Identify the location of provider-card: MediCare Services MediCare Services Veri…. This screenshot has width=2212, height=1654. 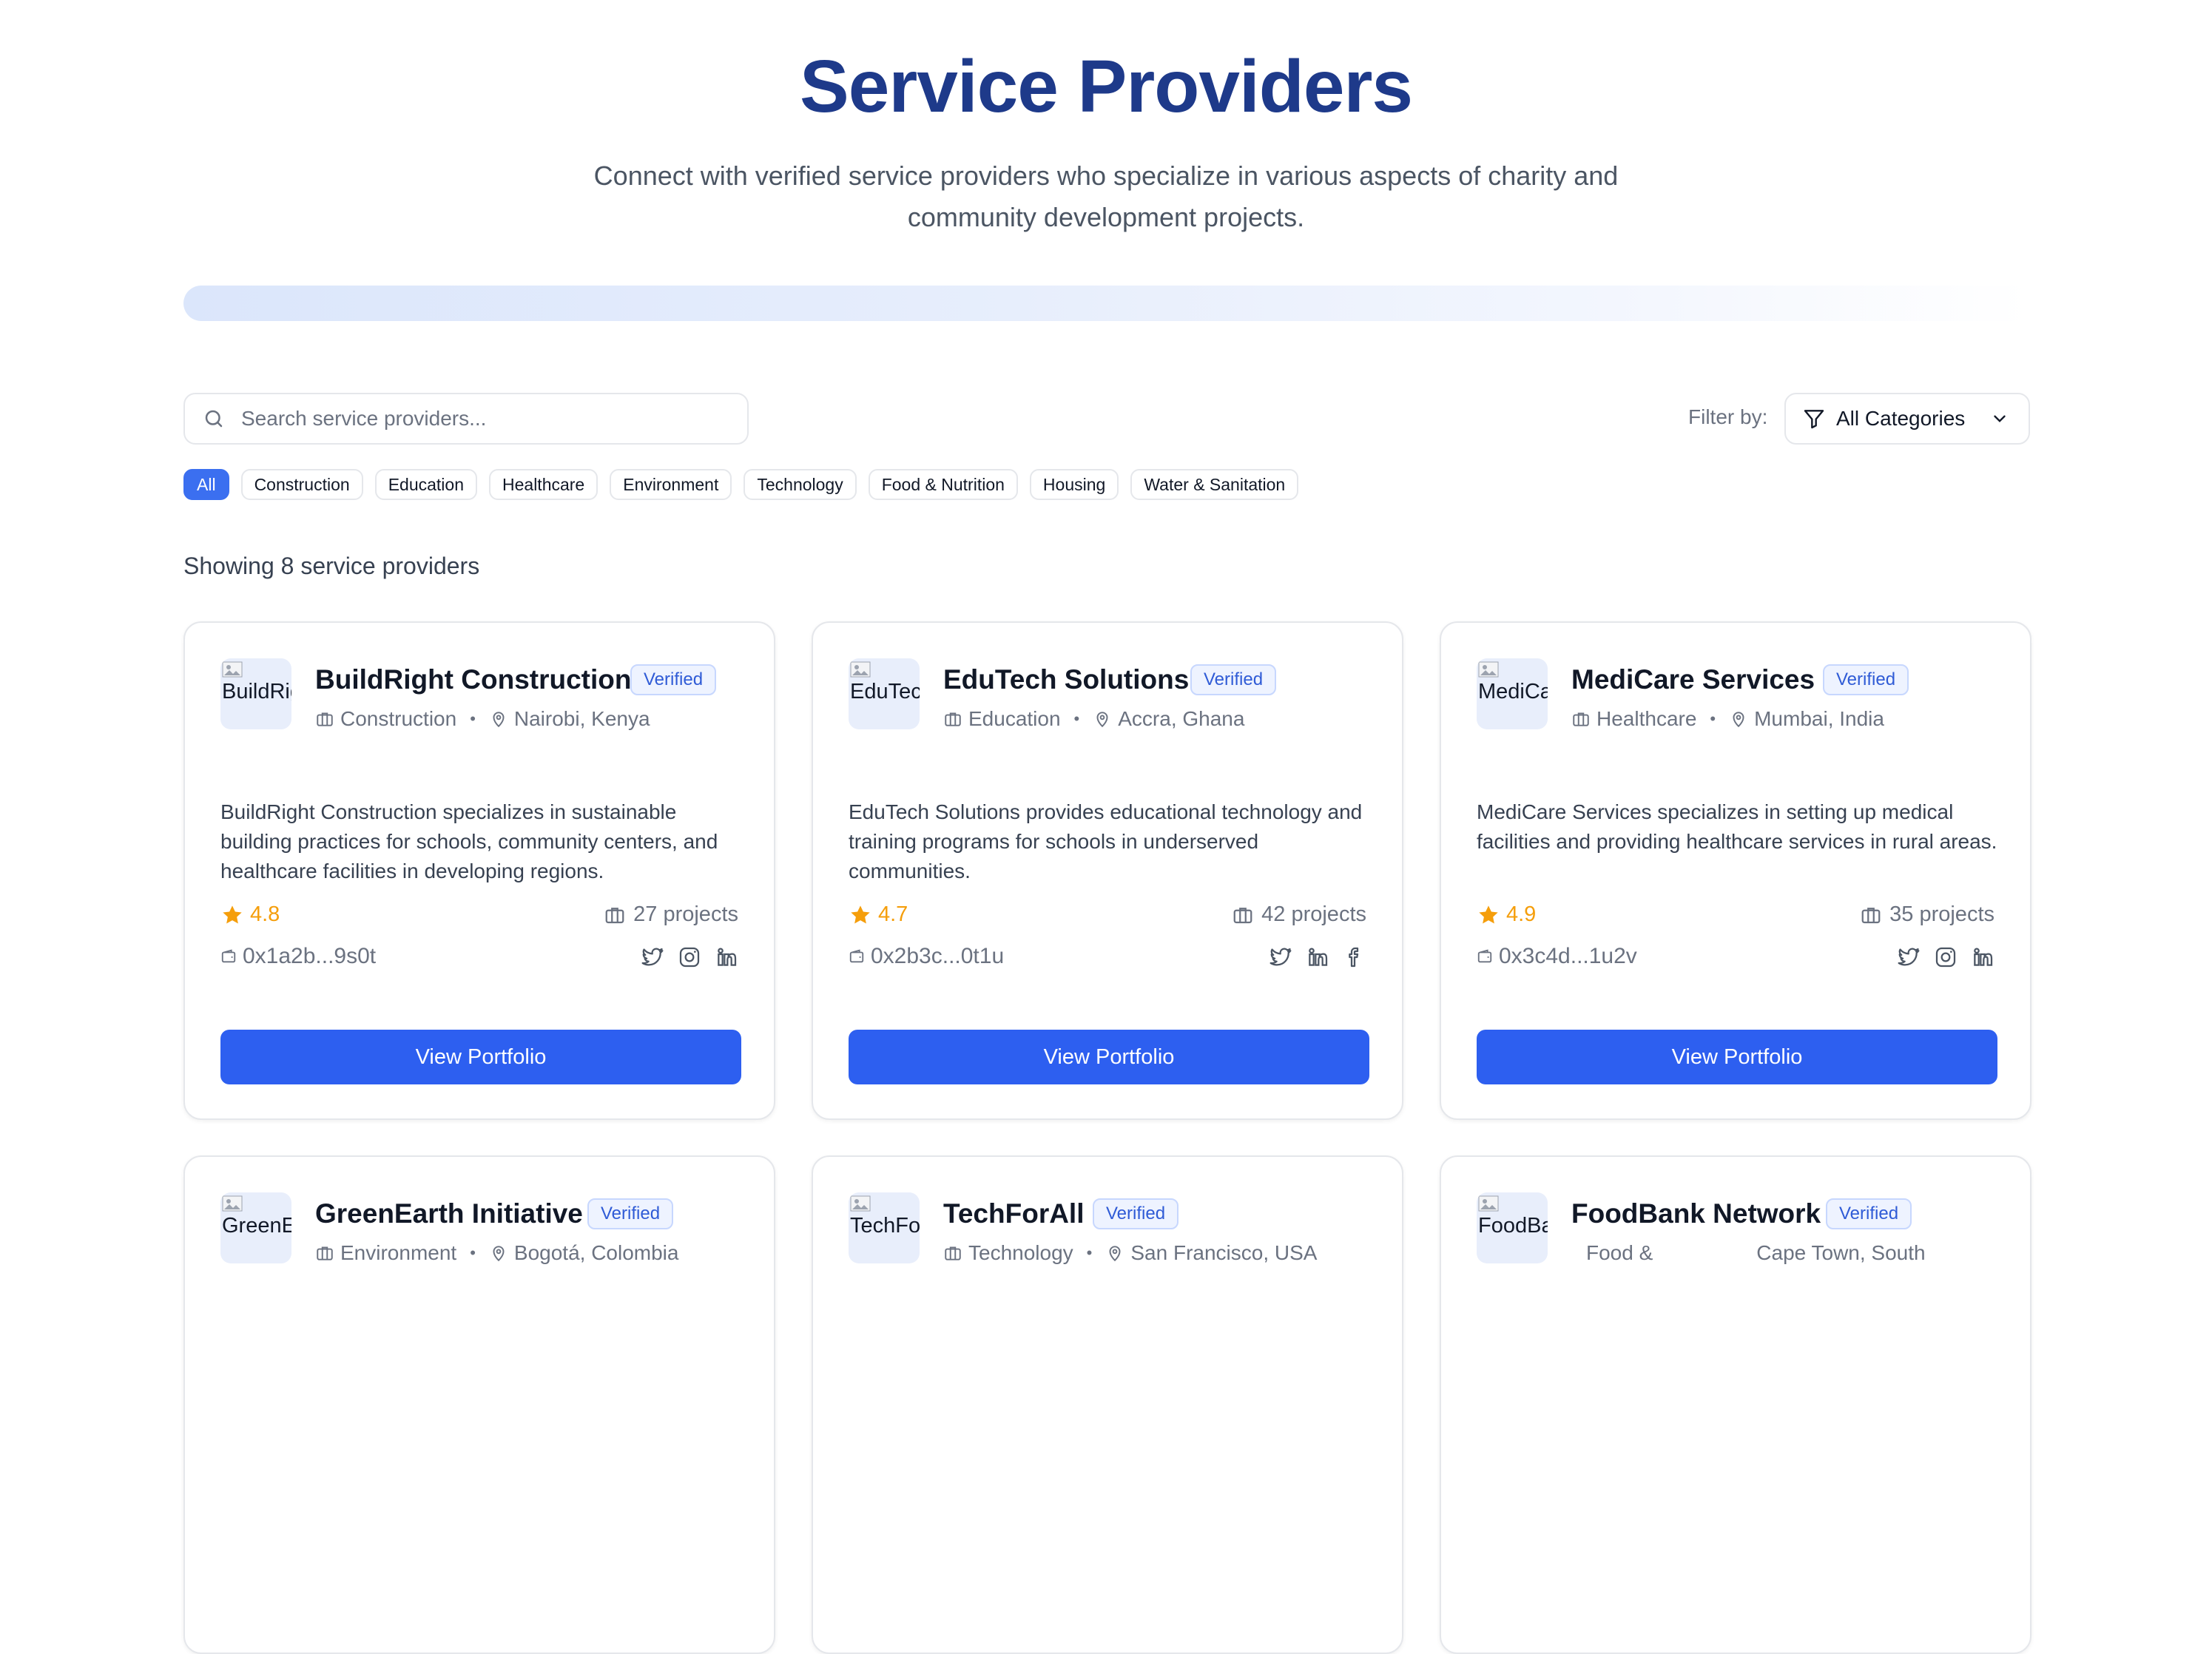
(1735, 870).